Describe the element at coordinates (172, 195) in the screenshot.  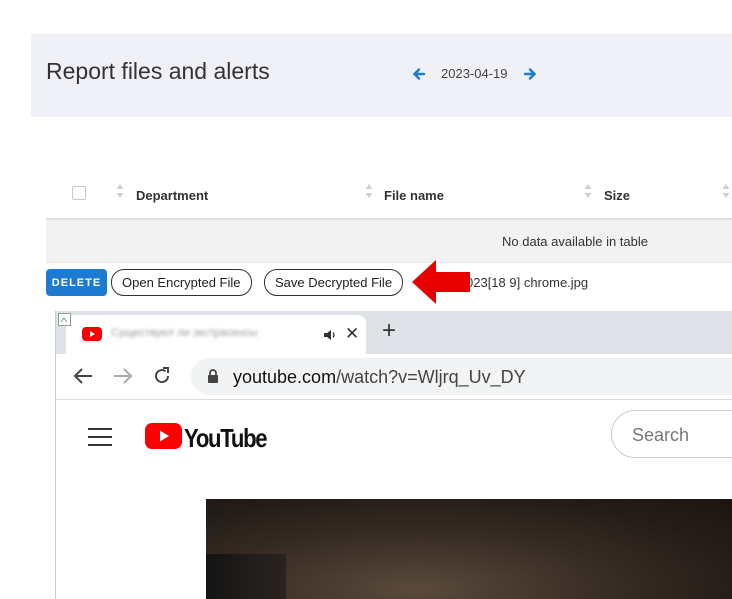
I see `column-department: Department` at that location.